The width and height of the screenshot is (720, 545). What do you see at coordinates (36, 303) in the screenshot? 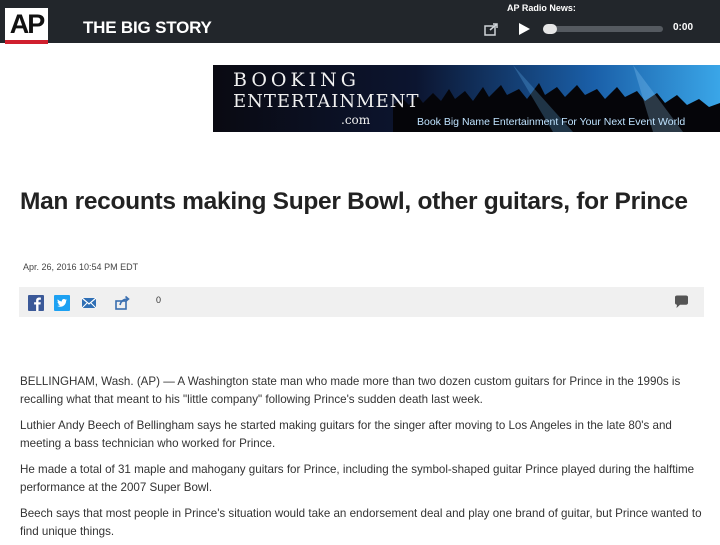
I see `facebook-icon` at bounding box center [36, 303].